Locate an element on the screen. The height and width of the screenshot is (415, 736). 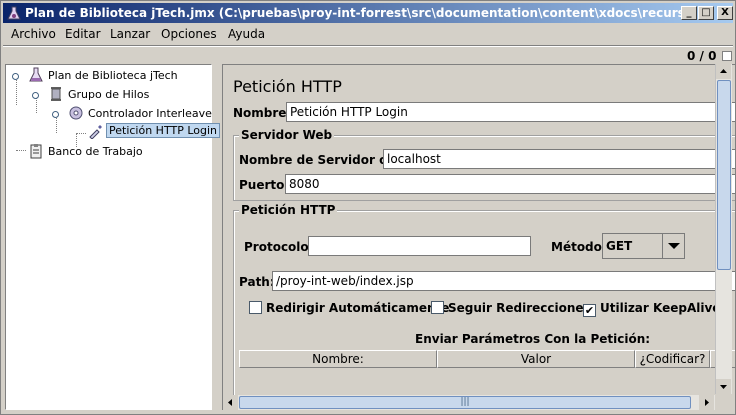
request-group-title: Petición HTTP is located at coordinates (288, 210).